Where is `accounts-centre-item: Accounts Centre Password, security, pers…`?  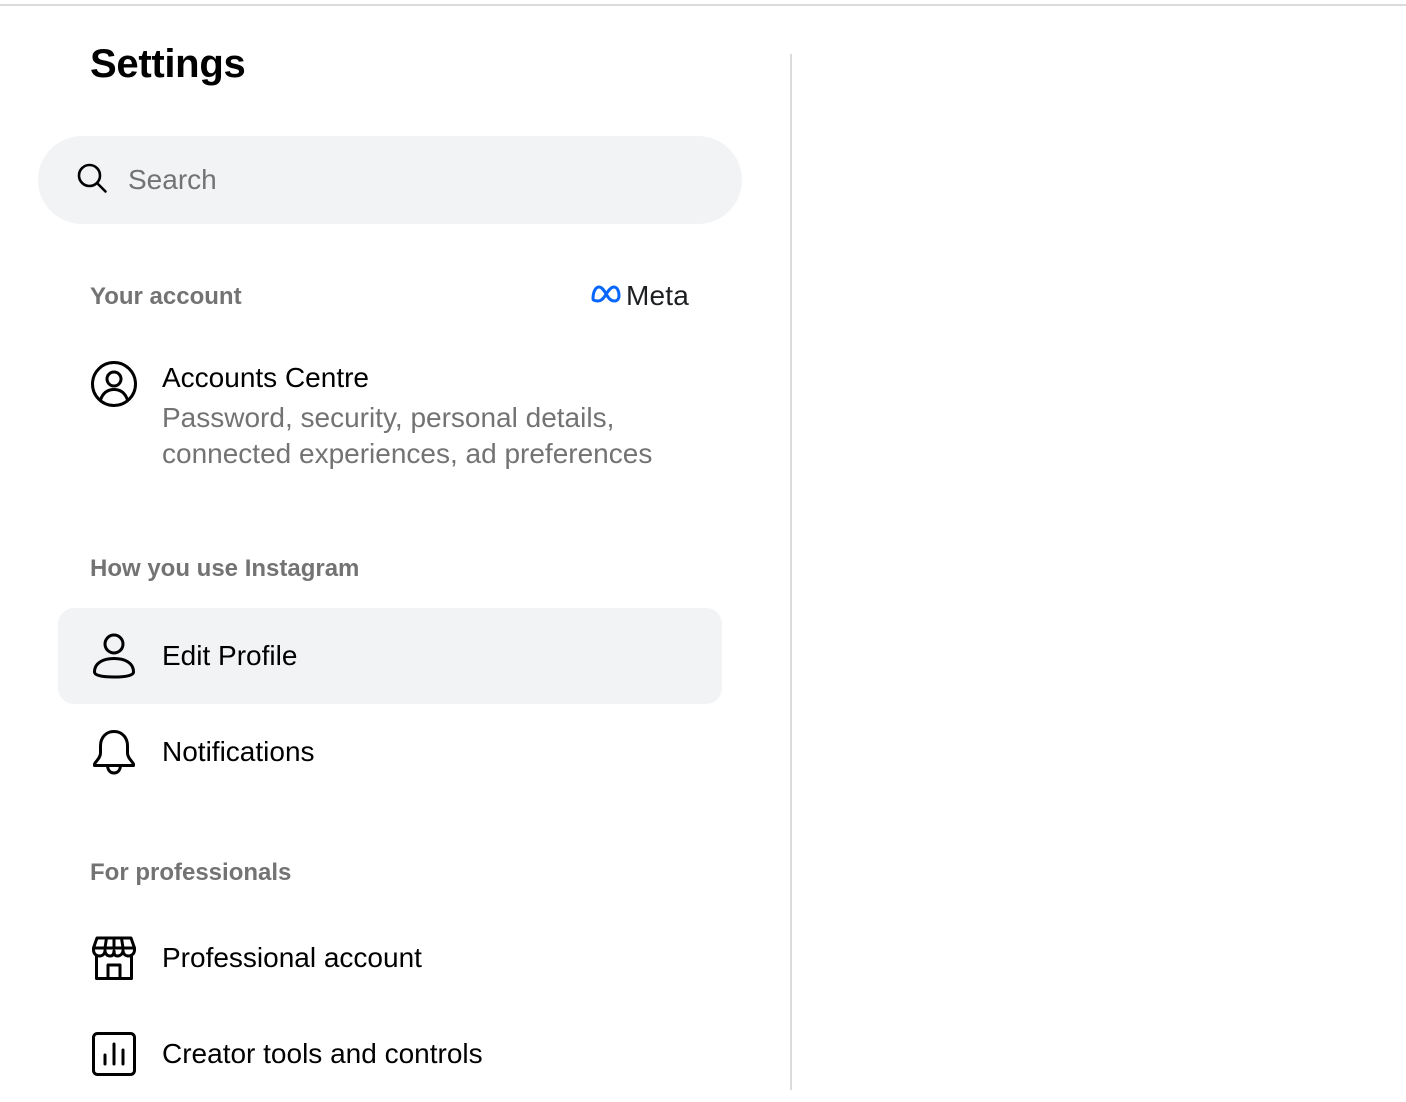
accounts-centre-item: Accounts Centre Password, security, pers… is located at coordinates (390, 420).